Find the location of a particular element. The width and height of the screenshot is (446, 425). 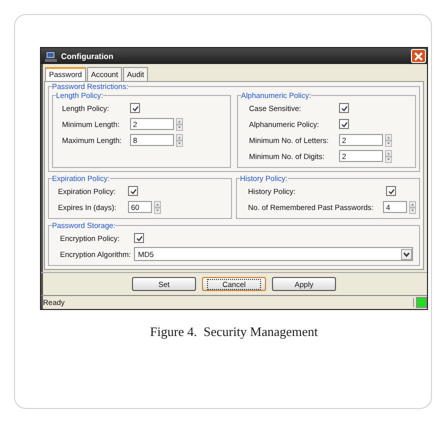

window-title: Configuration is located at coordinates (87, 56).